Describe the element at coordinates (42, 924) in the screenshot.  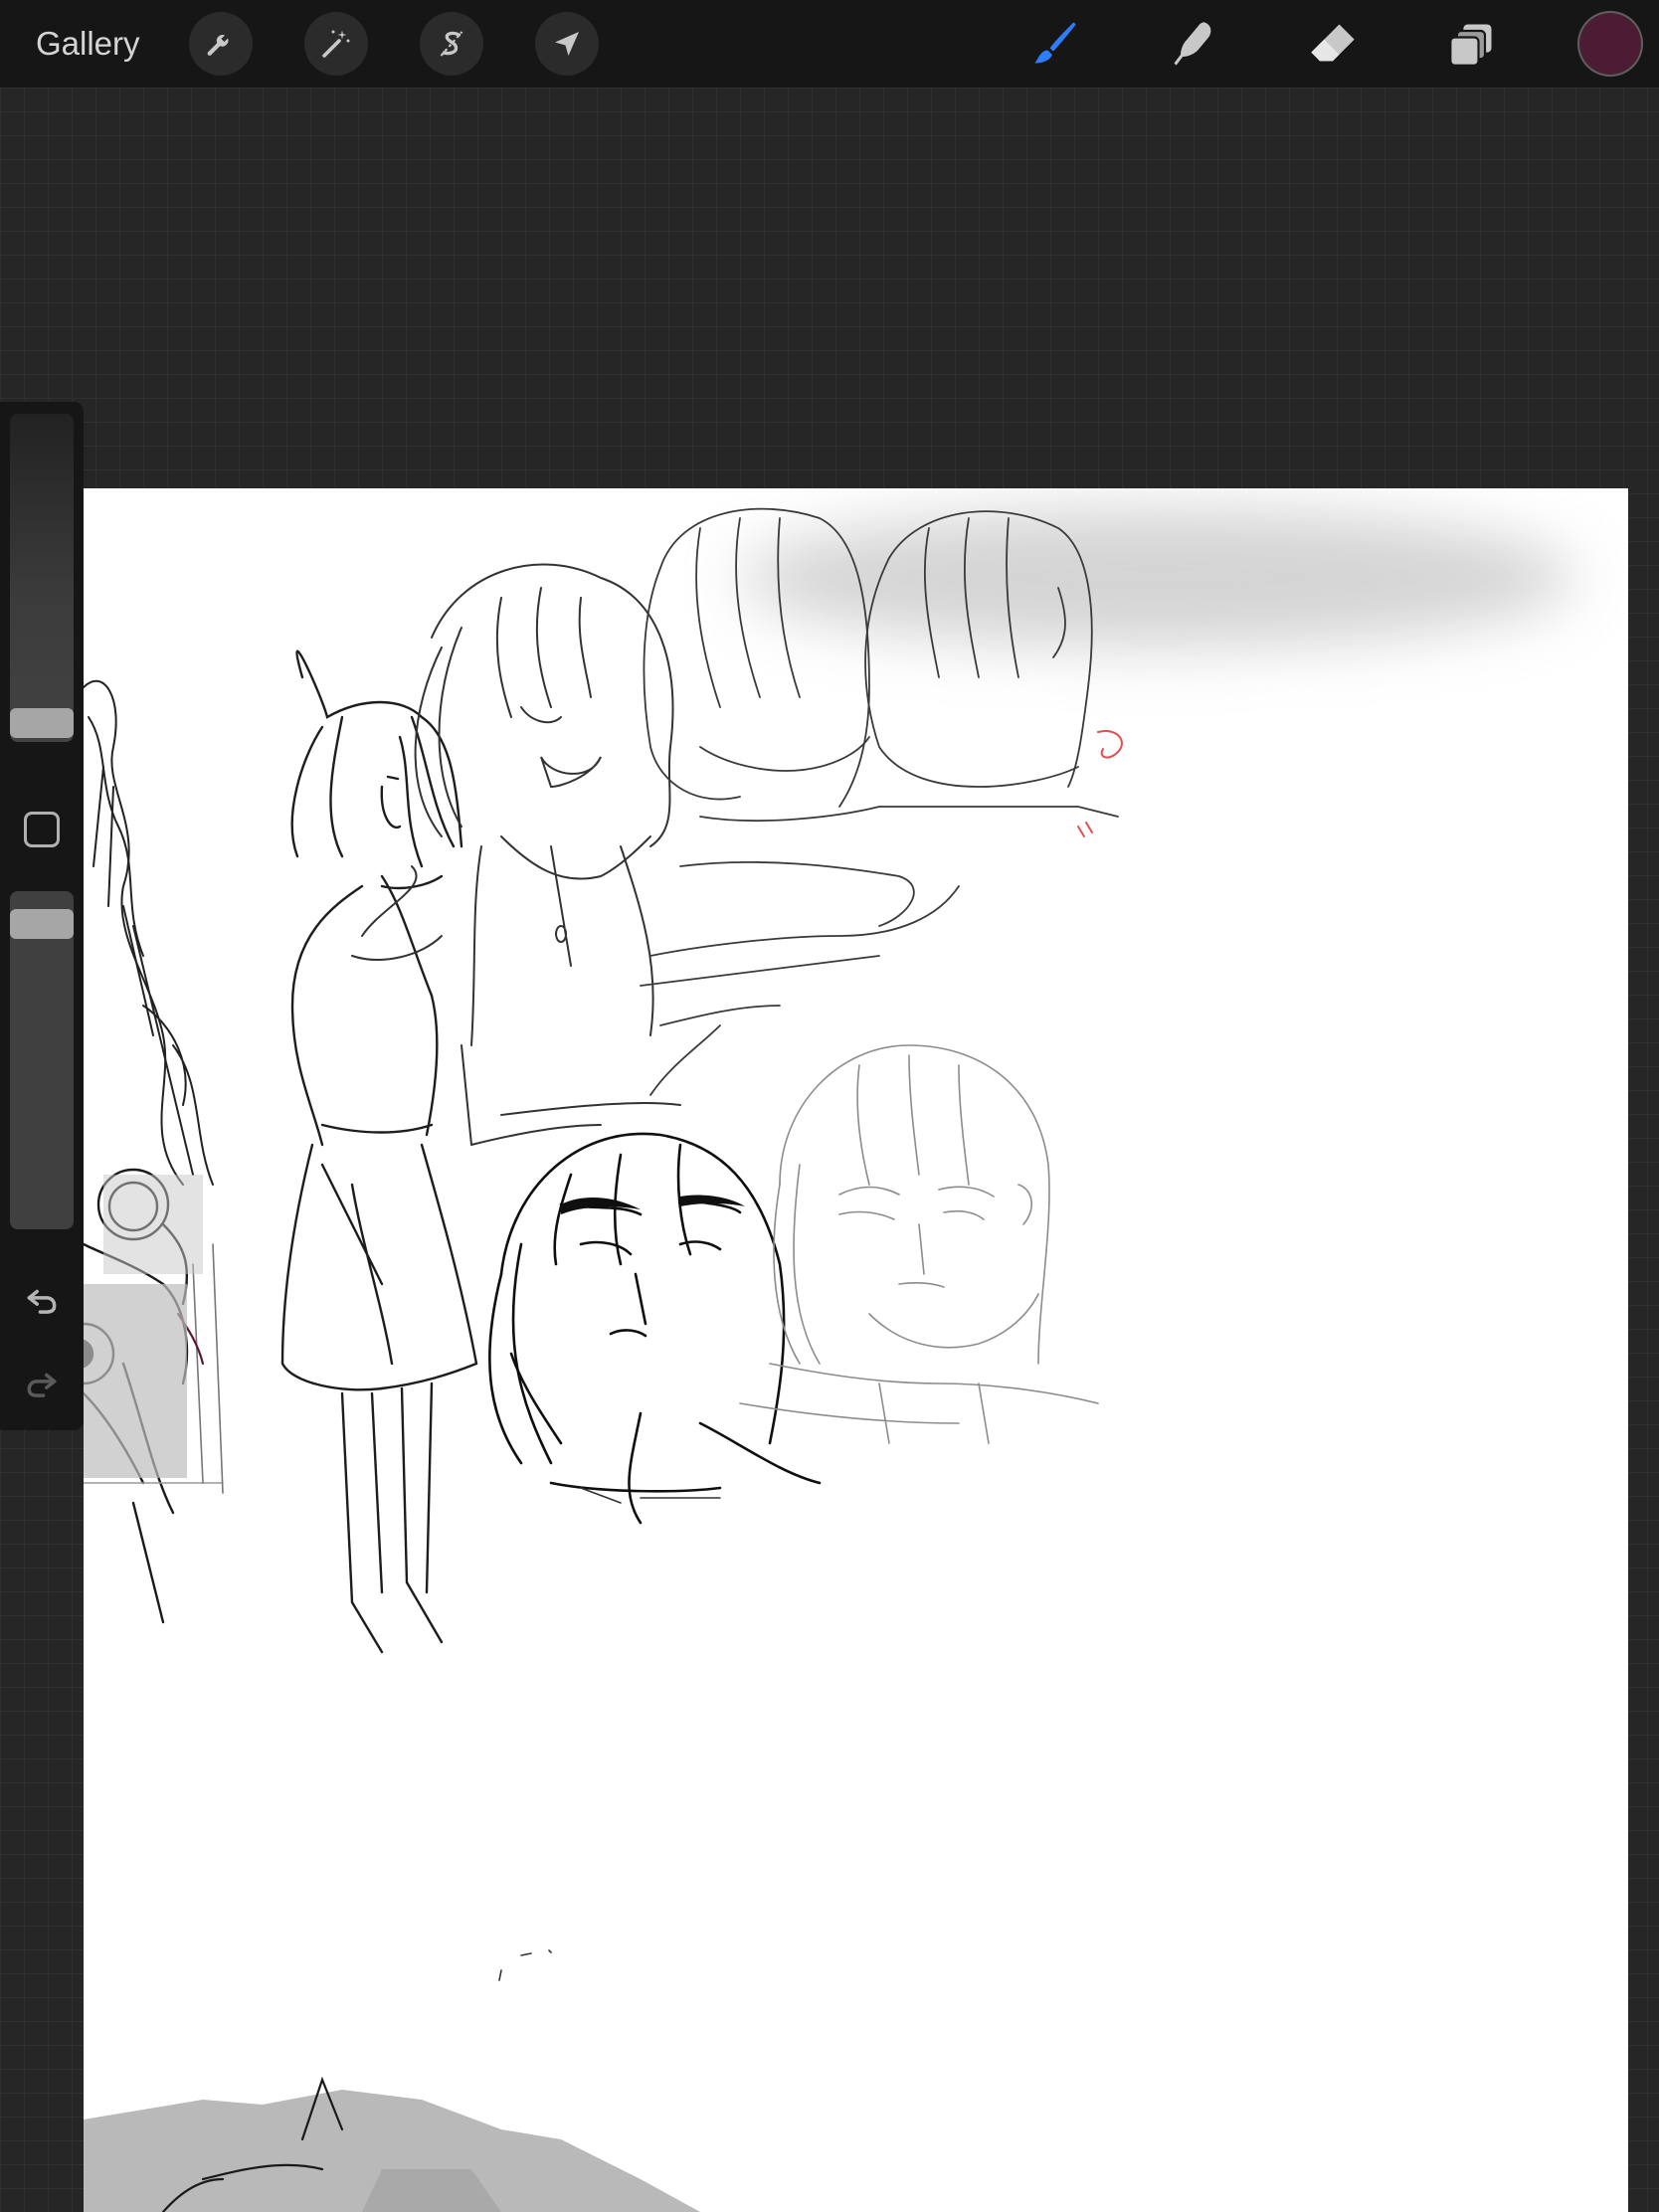
I see `opacity-slider-thumb` at that location.